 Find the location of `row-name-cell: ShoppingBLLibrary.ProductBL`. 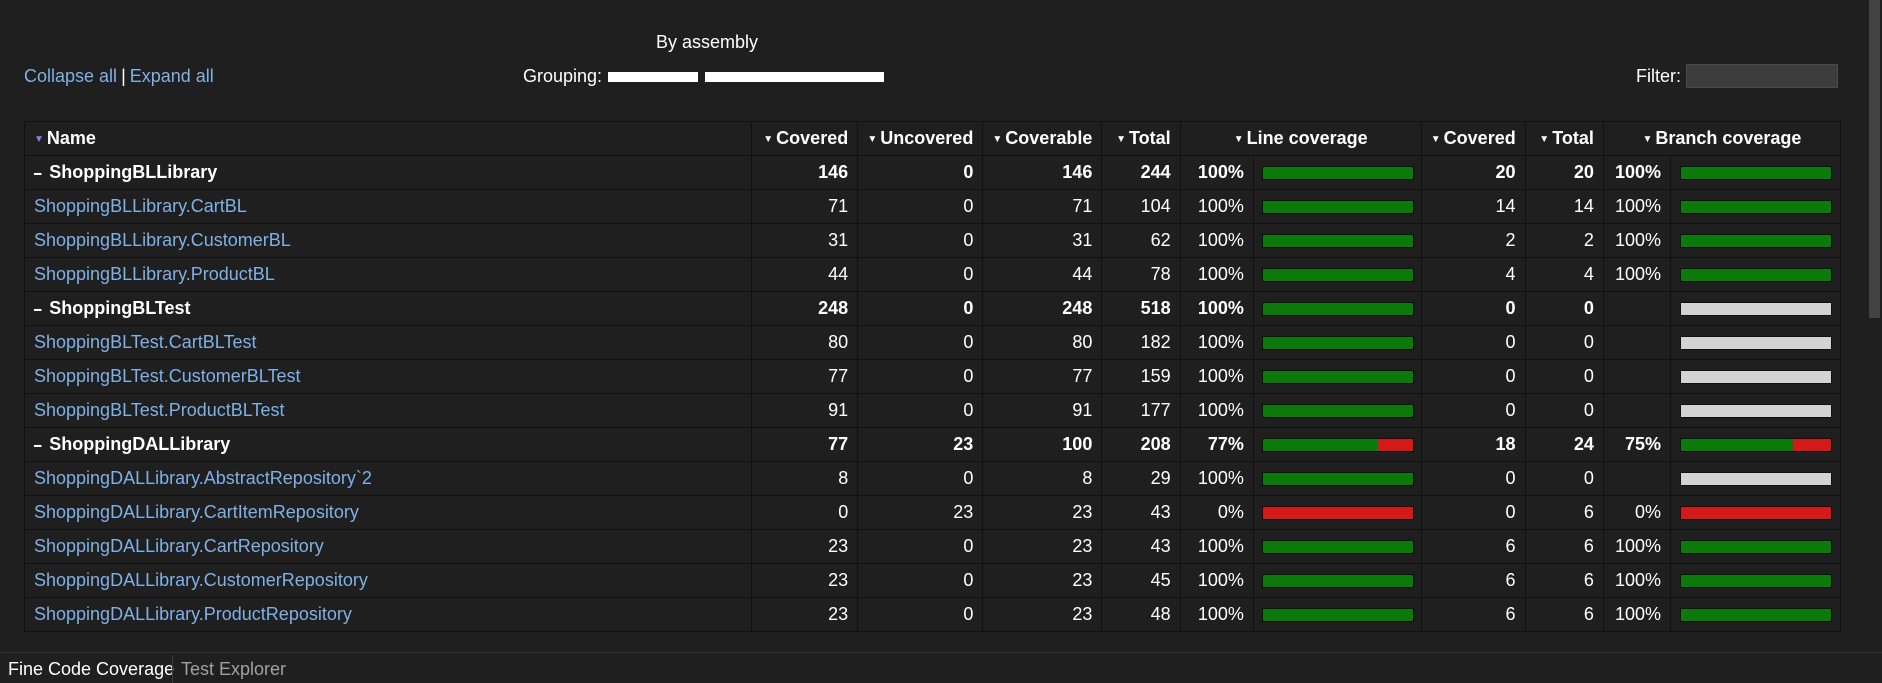

row-name-cell: ShoppingBLLibrary.ProductBL is located at coordinates (388, 274).